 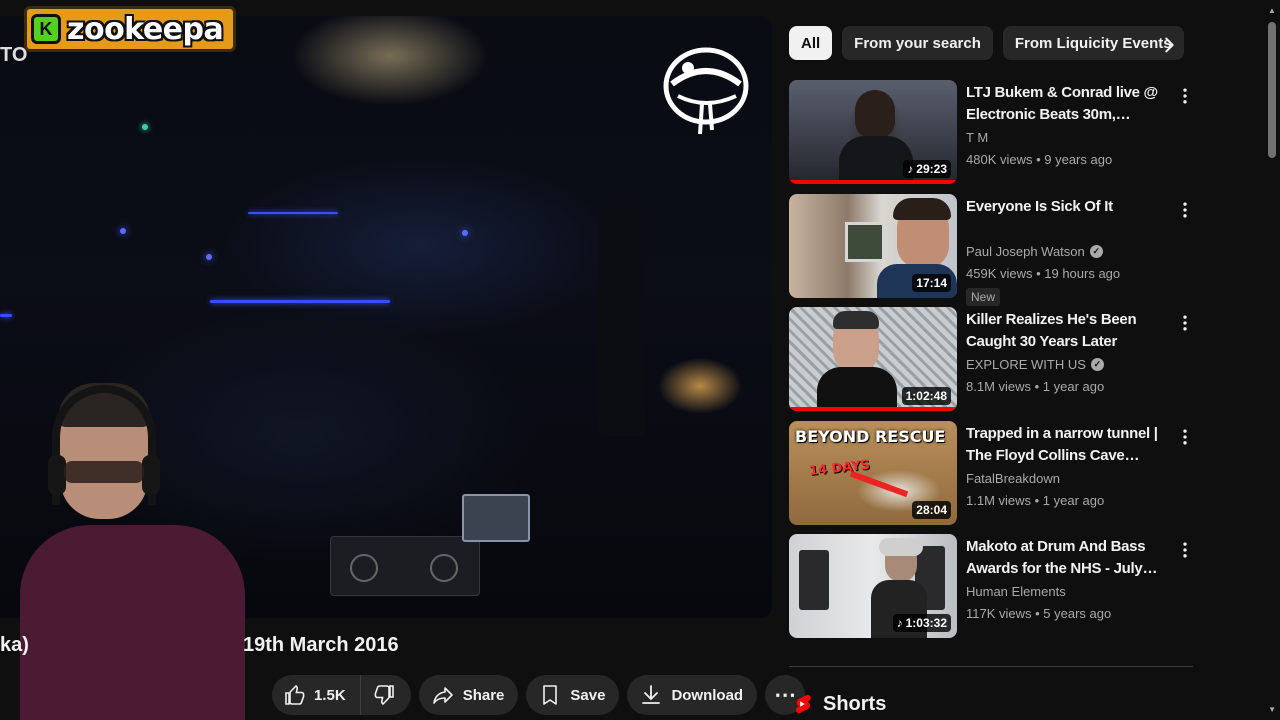 What do you see at coordinates (1035, 500) in the screenshot?
I see `video-meta: 1.1M views • 1 year ago` at bounding box center [1035, 500].